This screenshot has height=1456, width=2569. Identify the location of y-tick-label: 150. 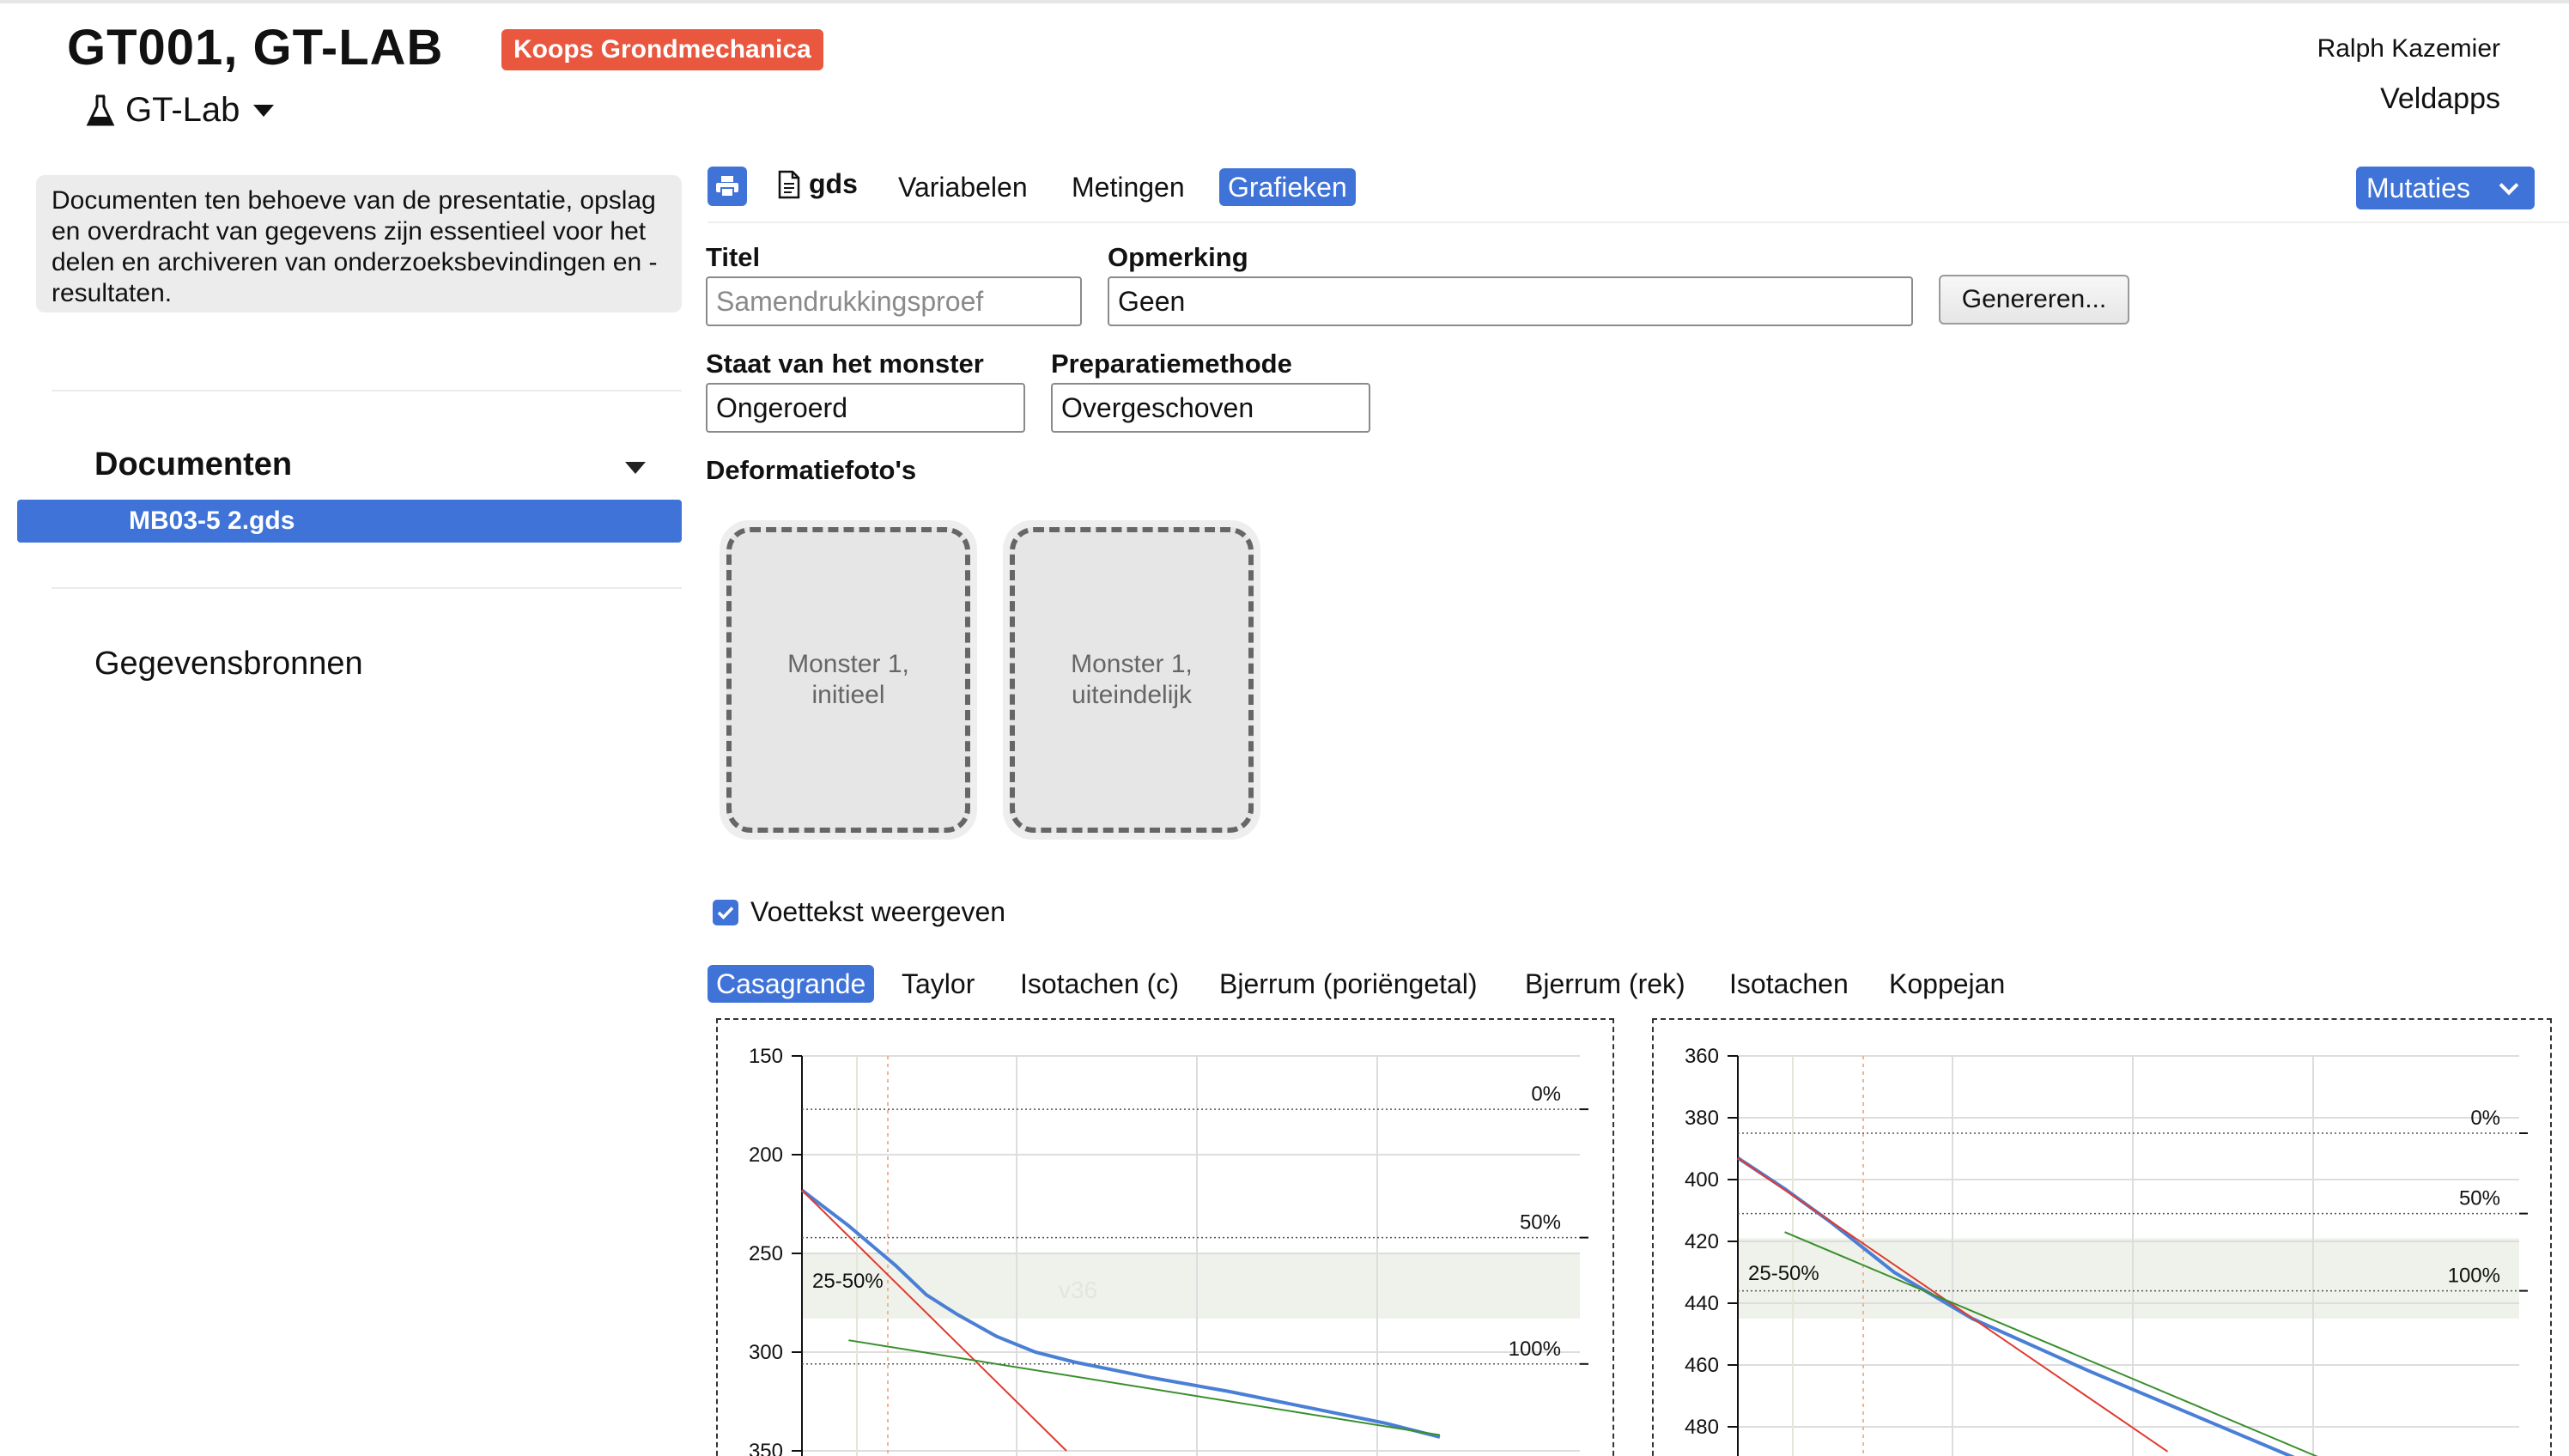
(766, 1057).